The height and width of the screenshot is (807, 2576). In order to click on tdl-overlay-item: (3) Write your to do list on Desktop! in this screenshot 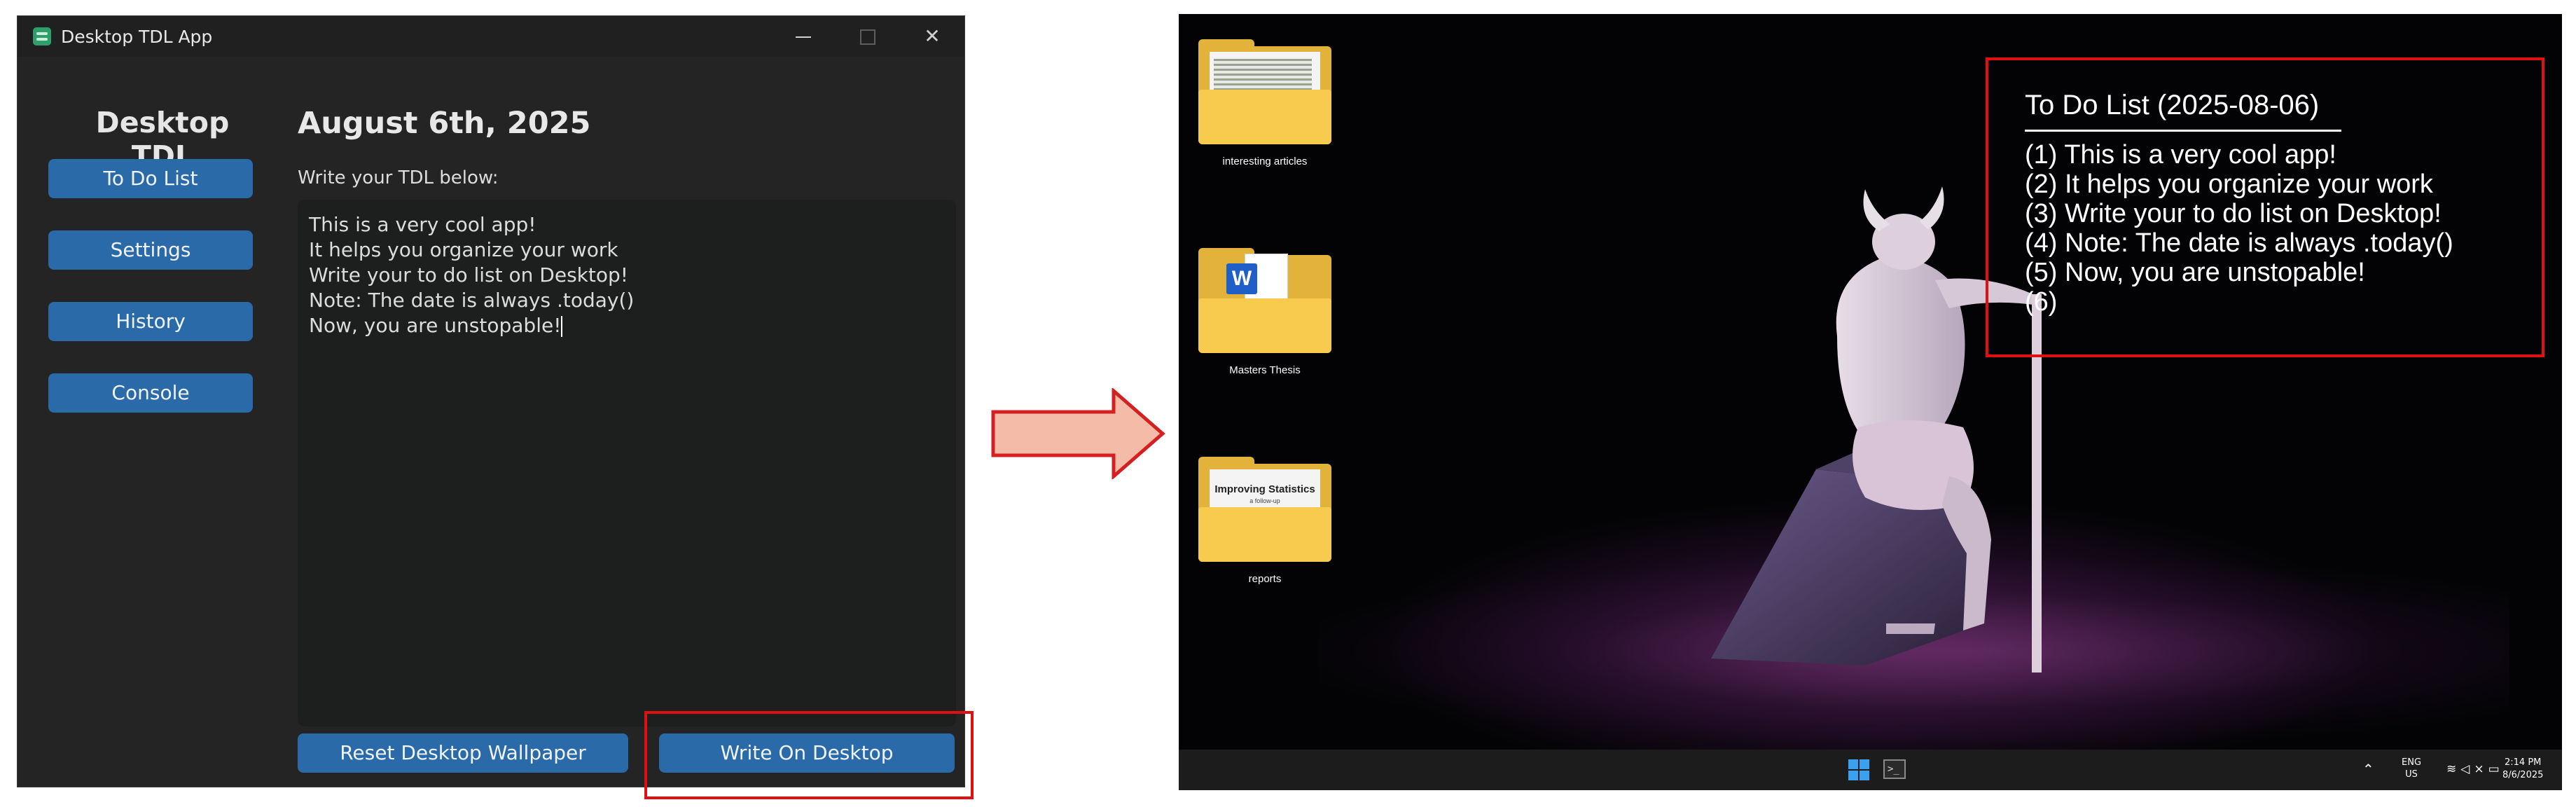, I will do `click(2233, 214)`.